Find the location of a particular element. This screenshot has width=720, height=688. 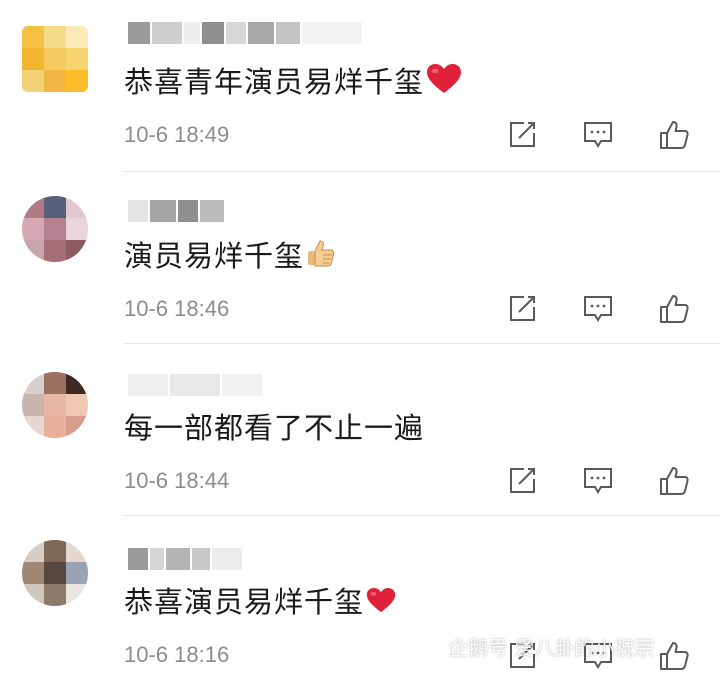

thumbs-up-emoji-icon is located at coordinates (321, 258).